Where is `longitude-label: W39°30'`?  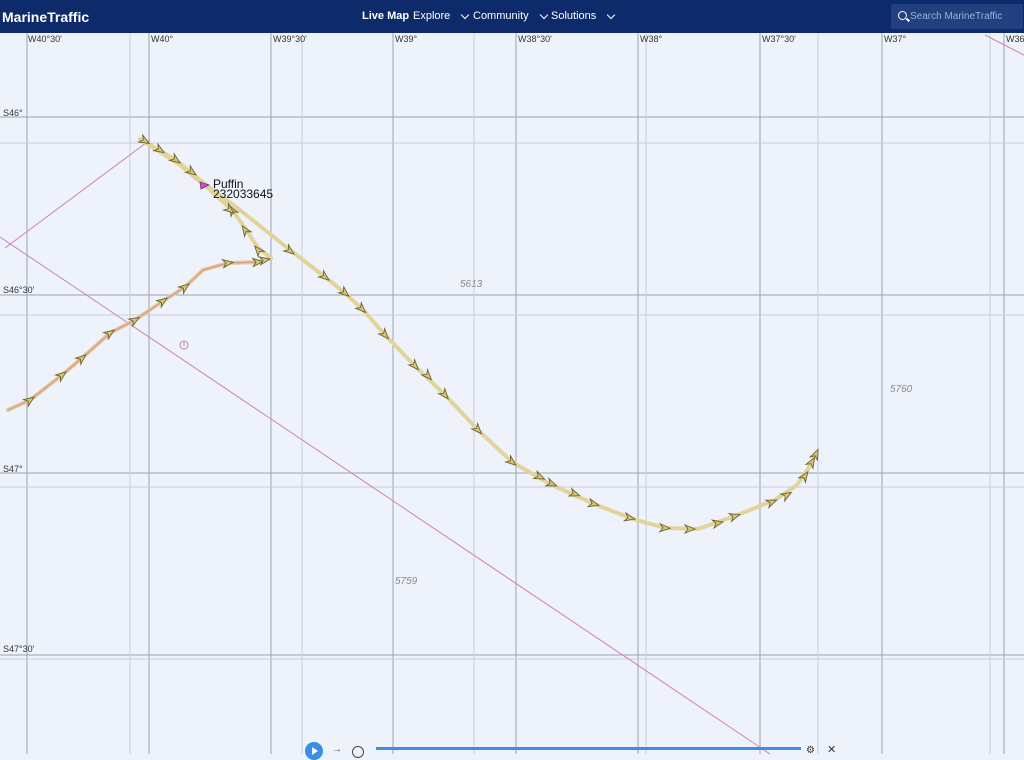
longitude-label: W39°30' is located at coordinates (290, 39).